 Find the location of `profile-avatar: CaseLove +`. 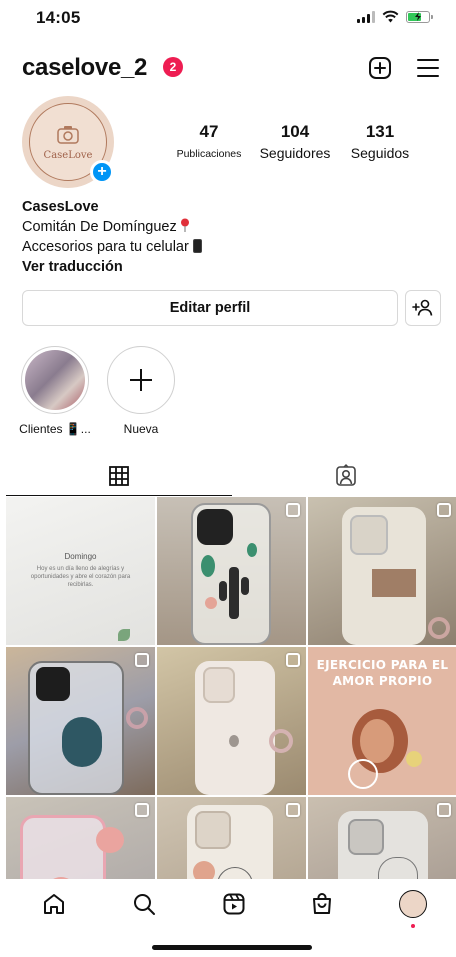

profile-avatar: CaseLove + is located at coordinates (68, 142).